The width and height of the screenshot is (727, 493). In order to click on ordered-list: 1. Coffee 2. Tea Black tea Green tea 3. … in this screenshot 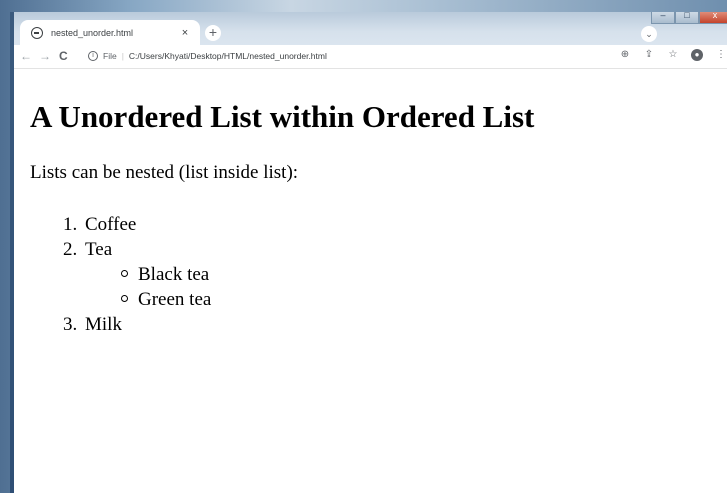, I will do `click(137, 274)`.